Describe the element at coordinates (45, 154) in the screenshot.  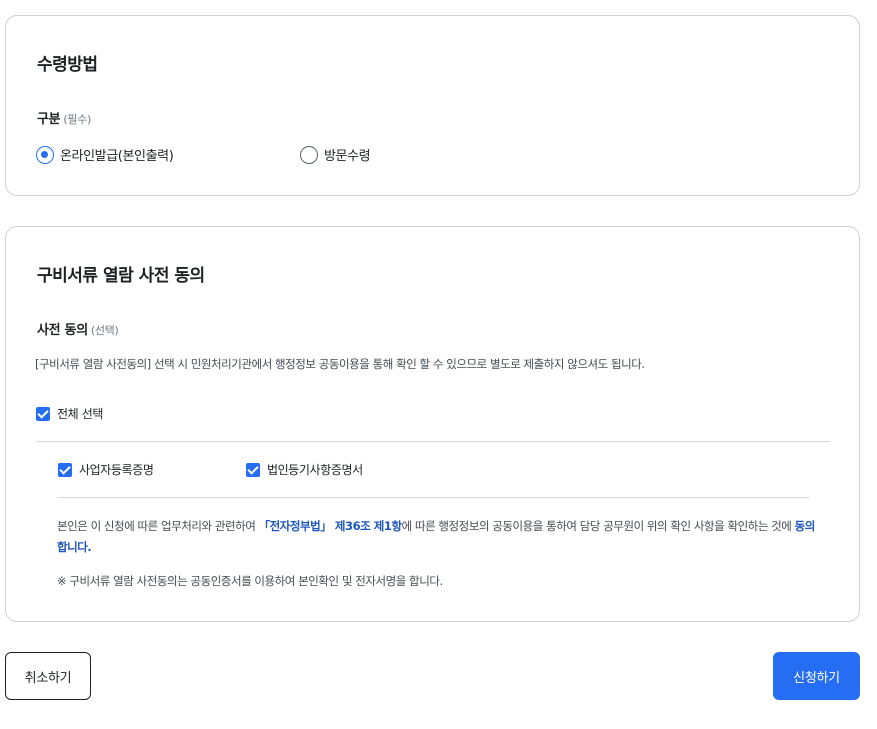
I see `radio-selected-icon` at that location.